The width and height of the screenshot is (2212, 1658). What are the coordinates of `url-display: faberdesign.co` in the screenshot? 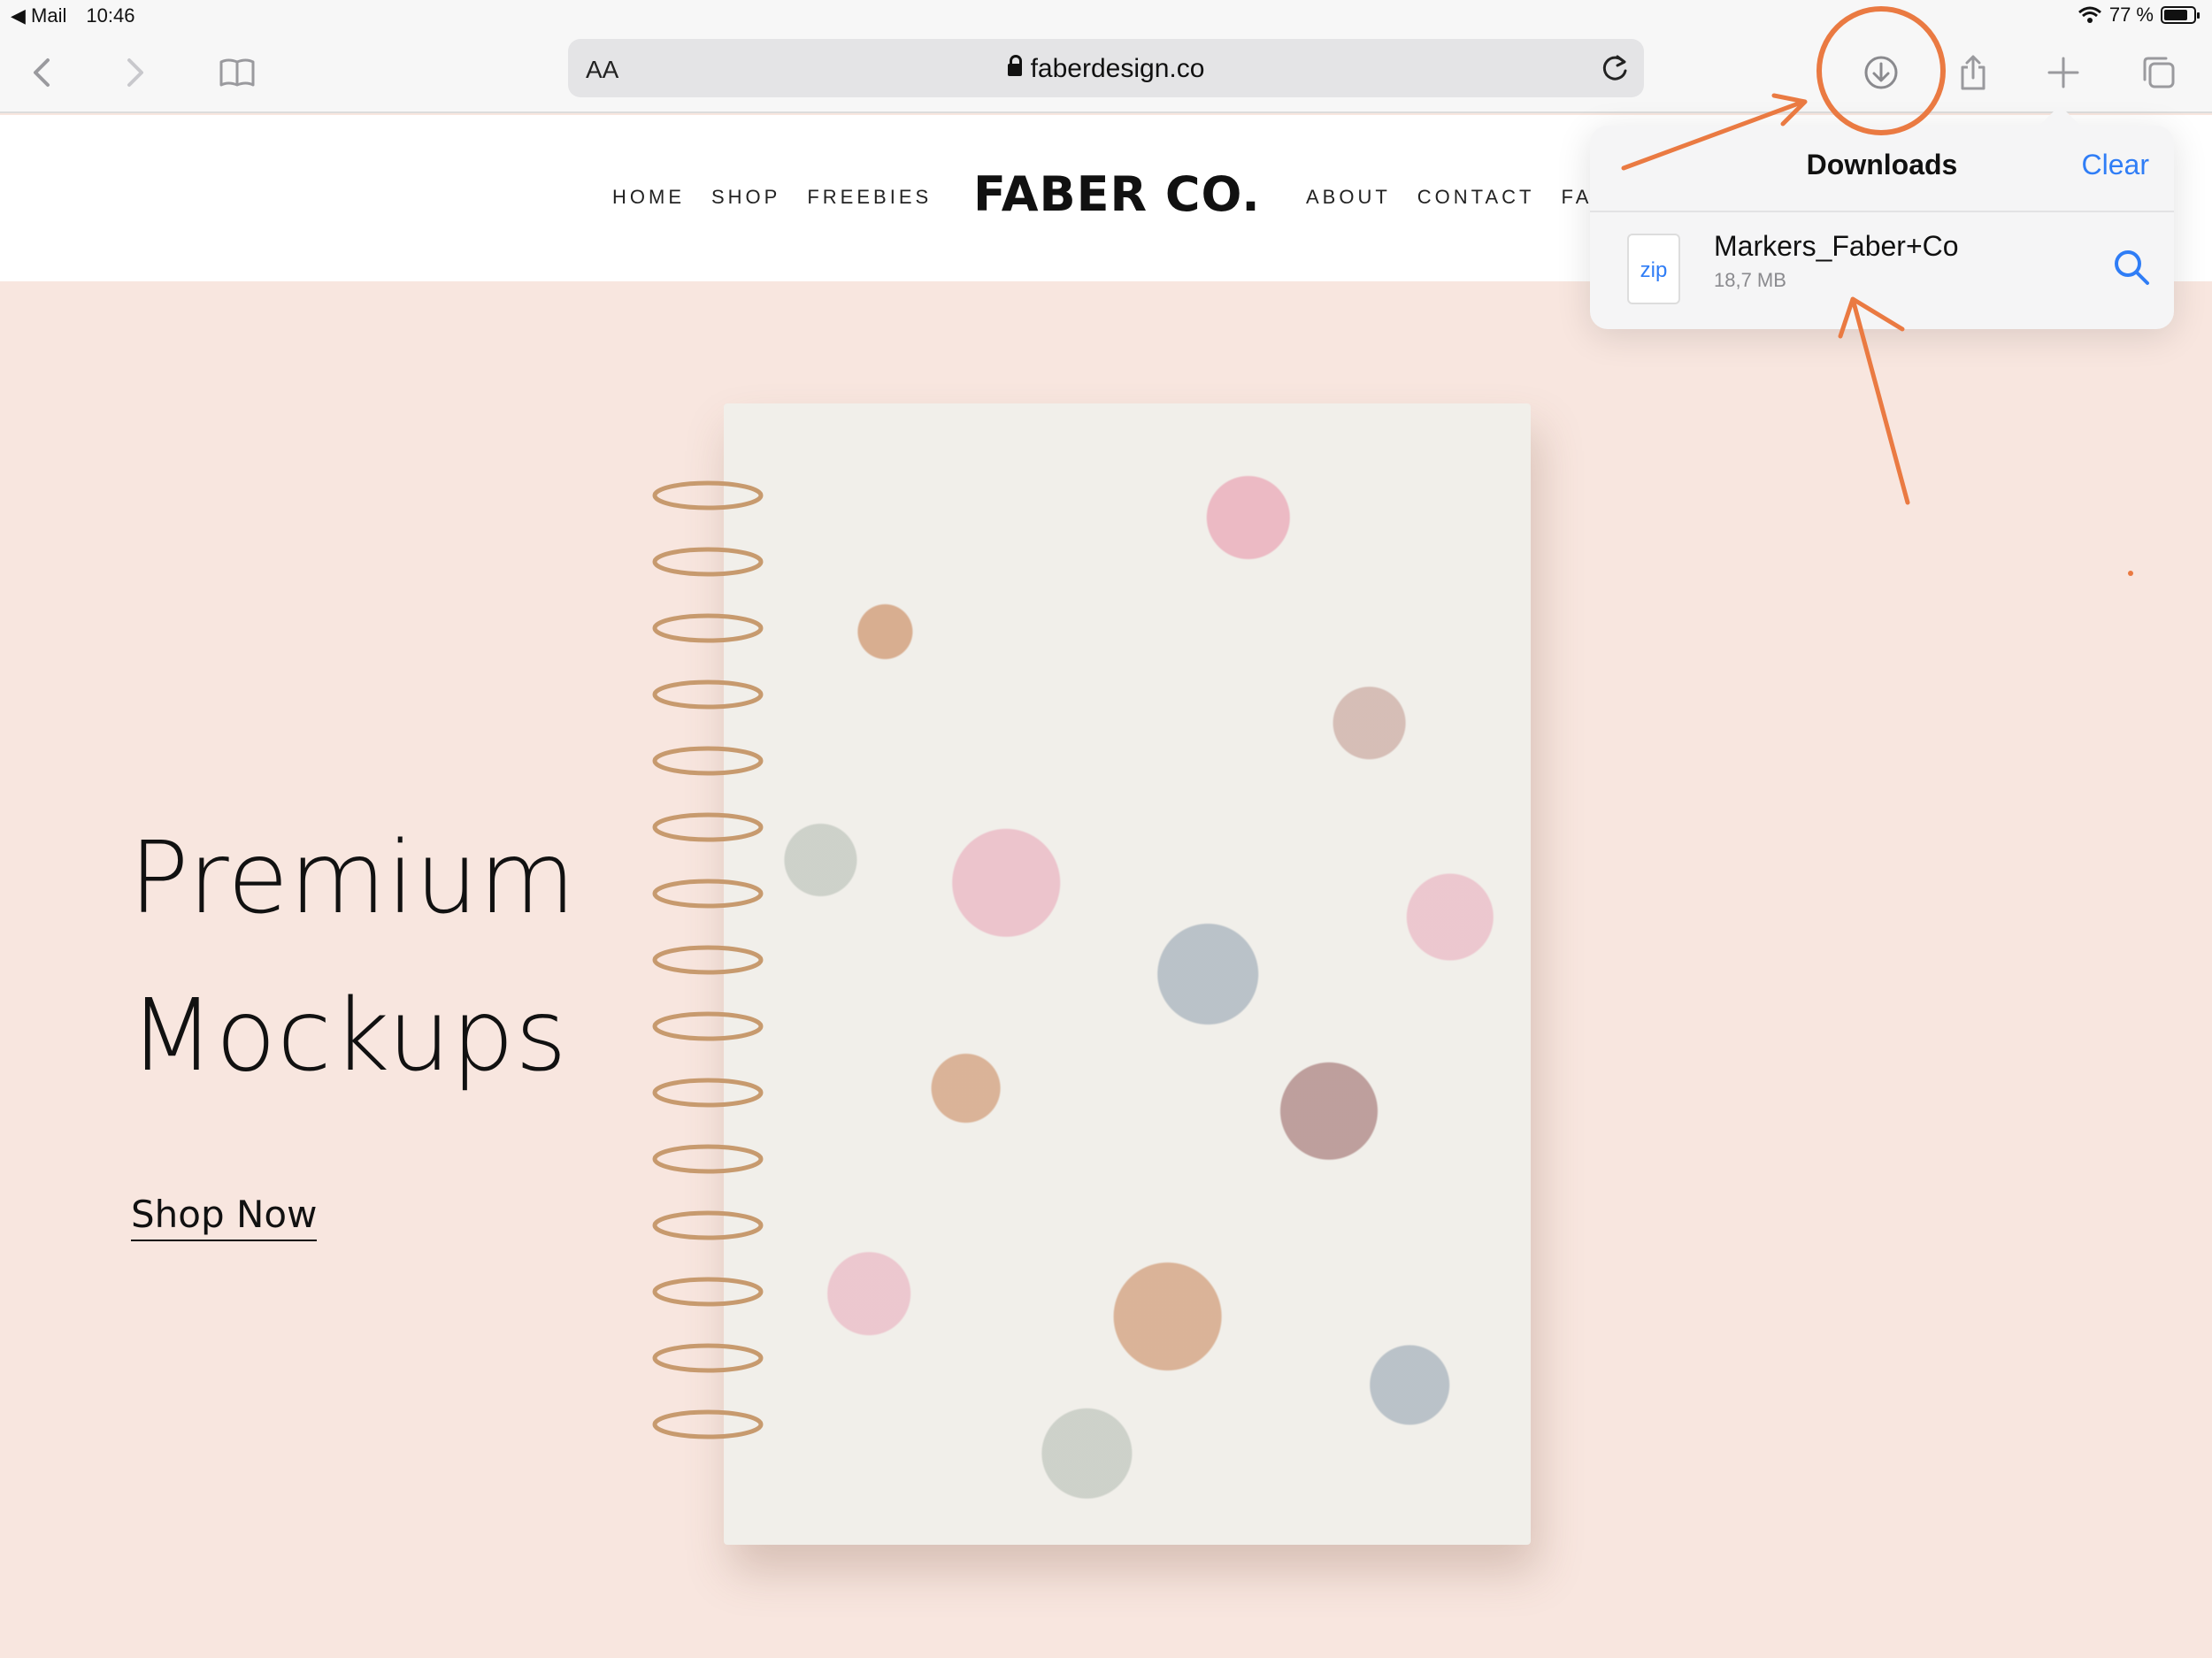 It's located at (1106, 69).